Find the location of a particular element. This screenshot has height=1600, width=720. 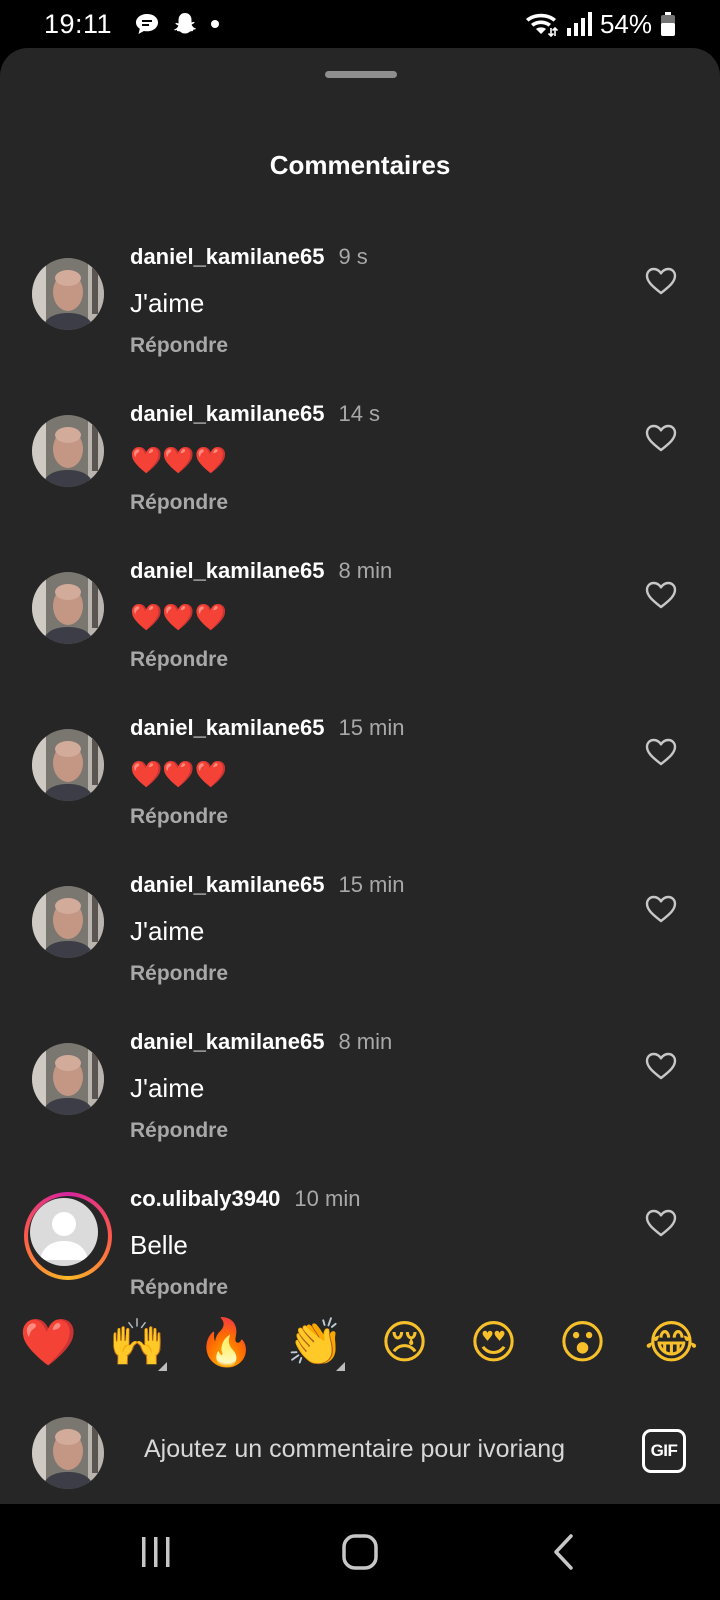

reaction-fire: 🔥 is located at coordinates (227, 1342).